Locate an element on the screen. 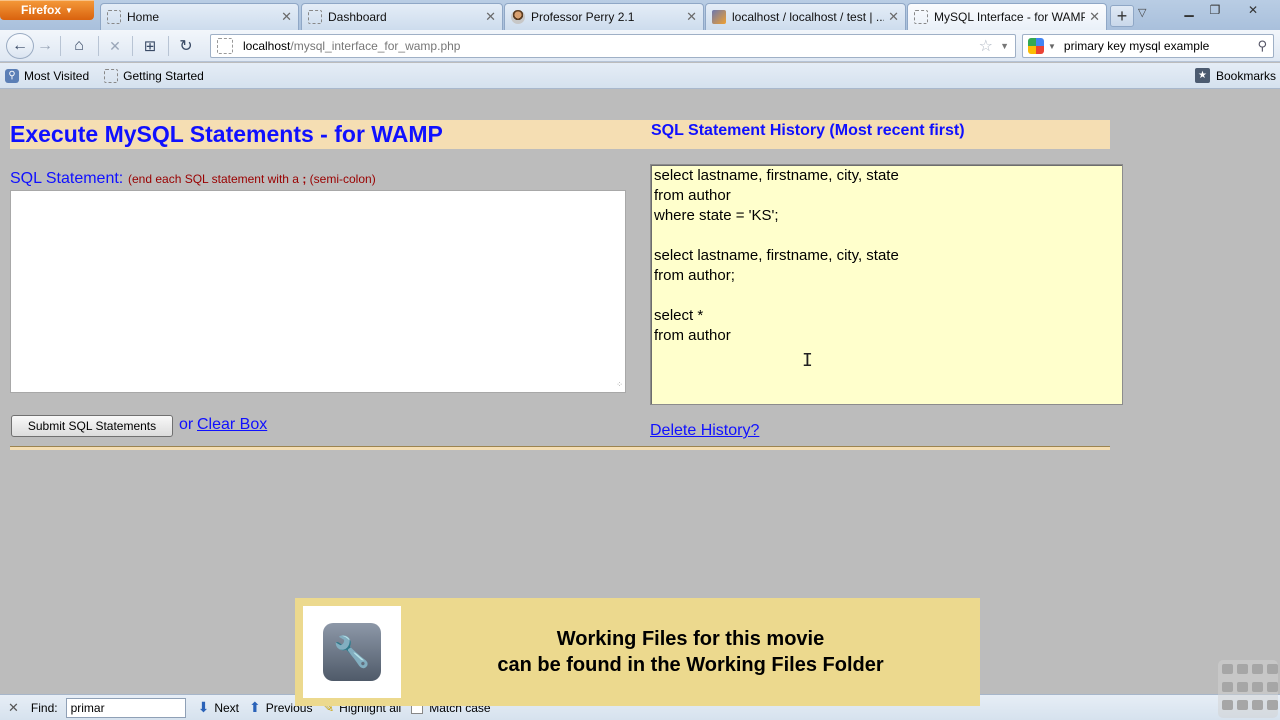 The height and width of the screenshot is (720, 1280). wrench-icon: 🔧 is located at coordinates (352, 652).